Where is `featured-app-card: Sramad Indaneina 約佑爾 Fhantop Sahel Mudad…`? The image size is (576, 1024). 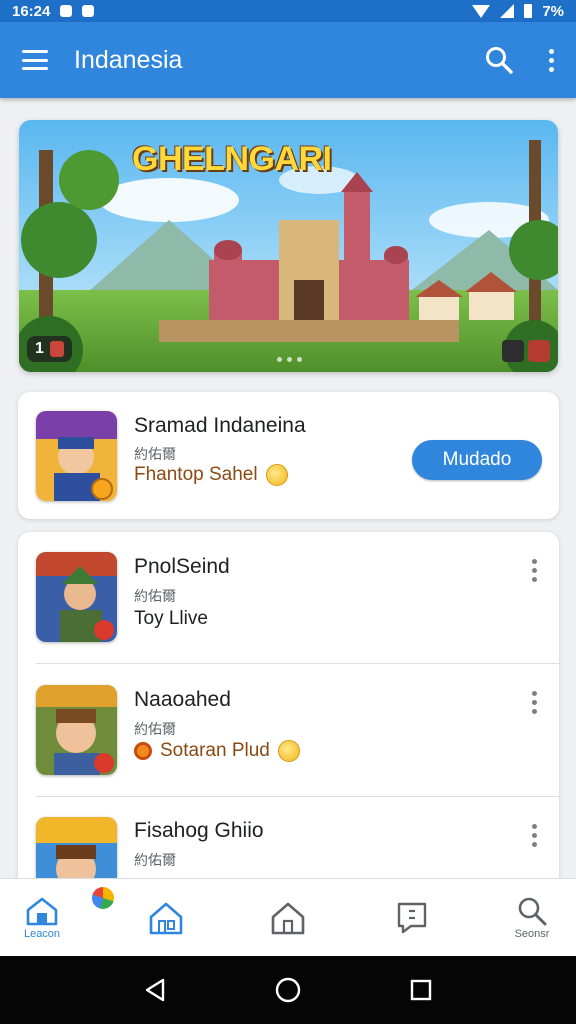
featured-app-card: Sramad Indaneina 約佑爾 Fhantop Sahel Mudad… is located at coordinates (288, 455).